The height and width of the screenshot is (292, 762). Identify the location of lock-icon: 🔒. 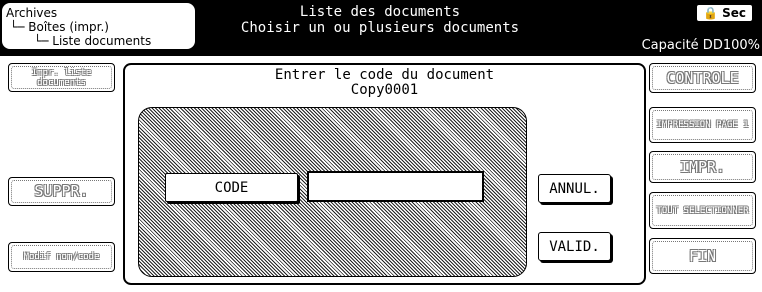
(710, 13).